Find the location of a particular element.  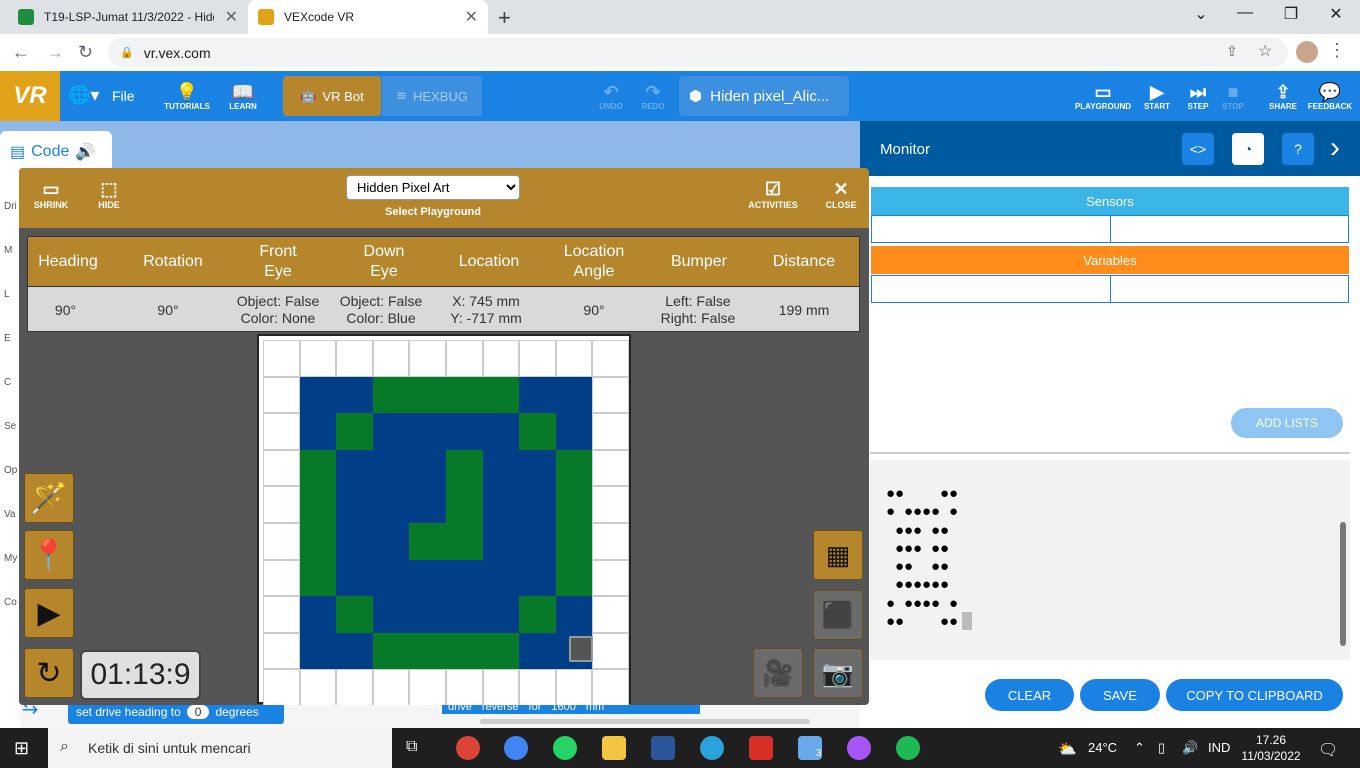

code-view-icon: <> is located at coordinates (1198, 149).